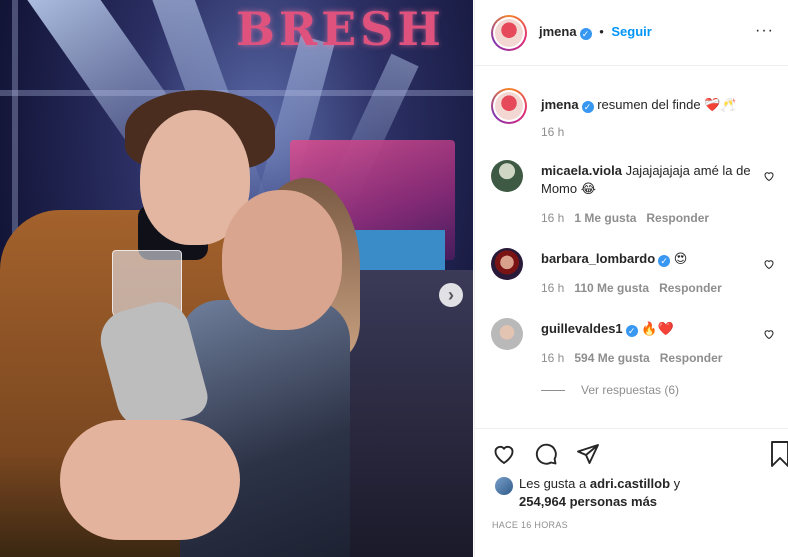 This screenshot has width=788, height=557. Describe the element at coordinates (397, 252) in the screenshot. I see `stage-screen-band` at that location.